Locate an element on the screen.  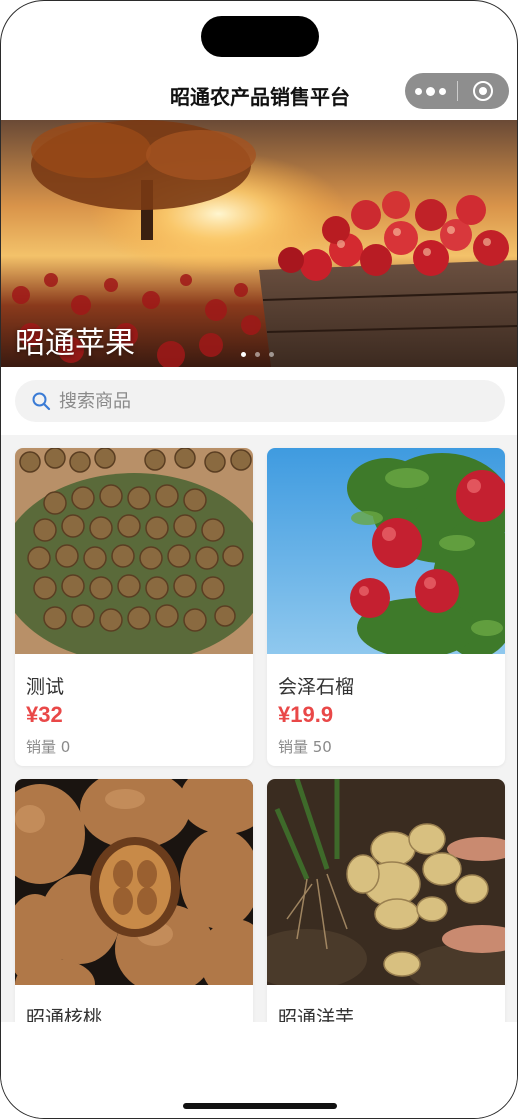
search-bar is located at coordinates (260, 401).